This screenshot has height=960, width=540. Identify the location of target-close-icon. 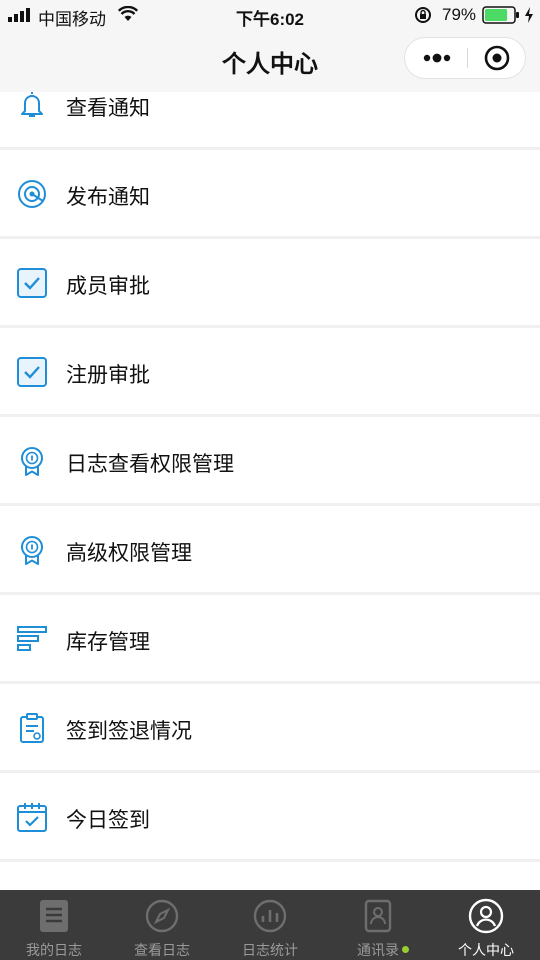
(497, 58).